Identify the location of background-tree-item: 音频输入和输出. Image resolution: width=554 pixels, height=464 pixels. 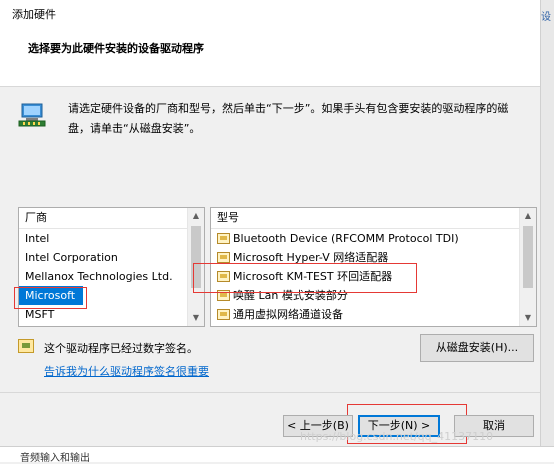
(55, 458).